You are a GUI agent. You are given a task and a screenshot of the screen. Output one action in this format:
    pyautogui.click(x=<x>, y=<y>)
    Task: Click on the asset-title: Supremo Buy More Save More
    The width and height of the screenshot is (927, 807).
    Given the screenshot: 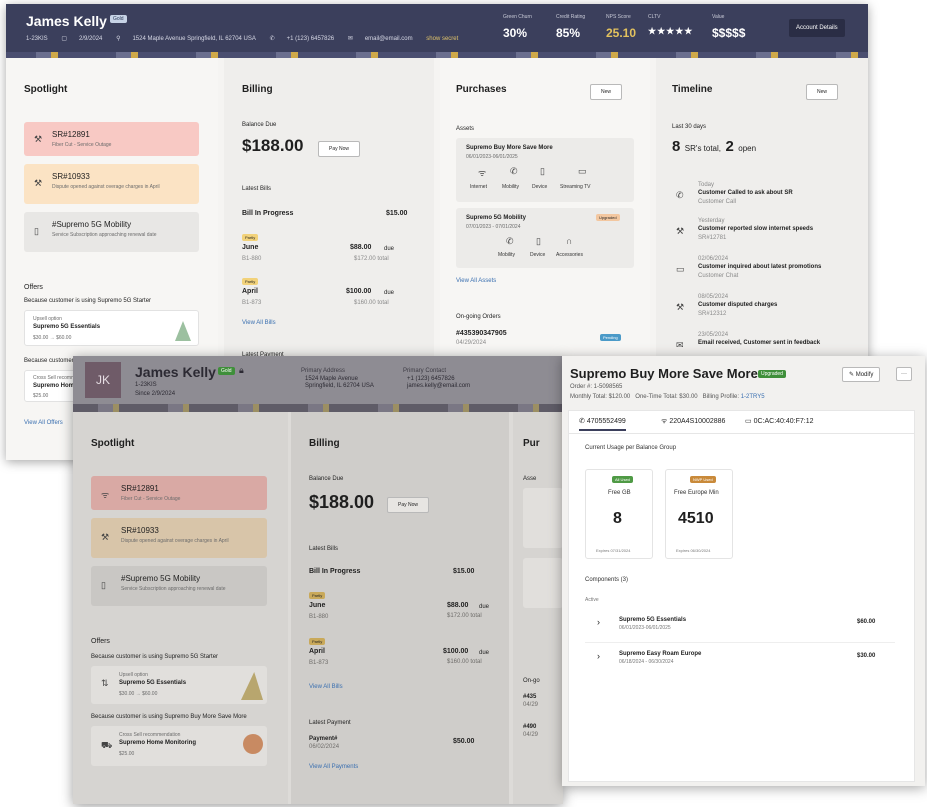 What is the action you would take?
    pyautogui.click(x=664, y=373)
    